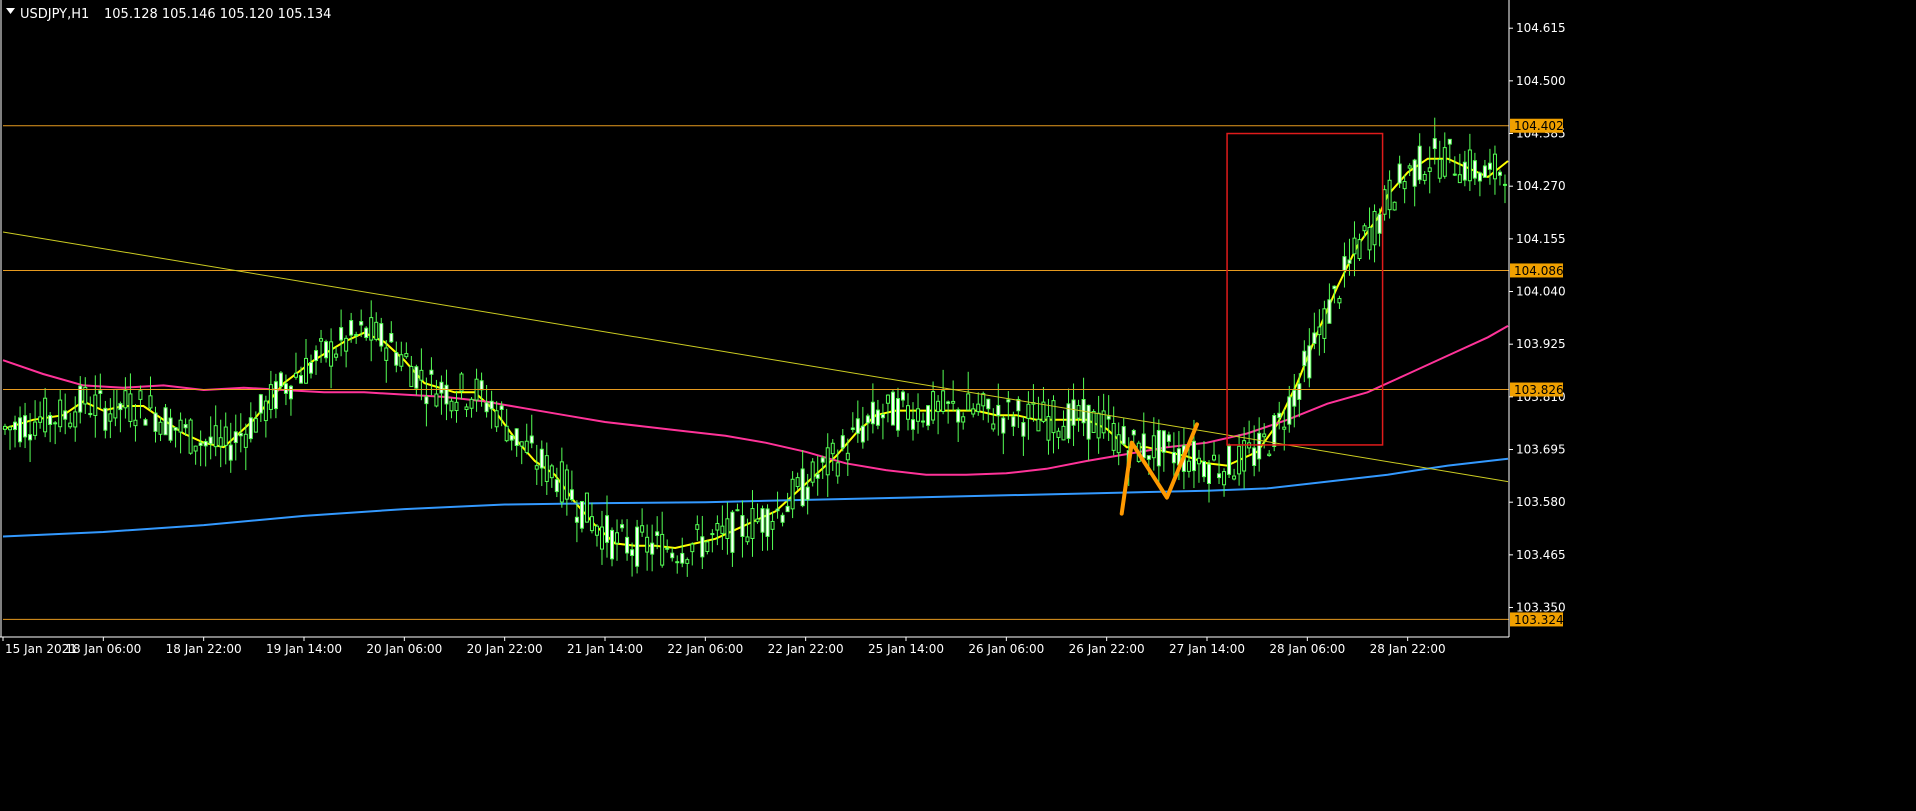 The height and width of the screenshot is (811, 1916). Describe the element at coordinates (1541, 81) in the screenshot. I see `y-tick-label: 104.500` at that location.